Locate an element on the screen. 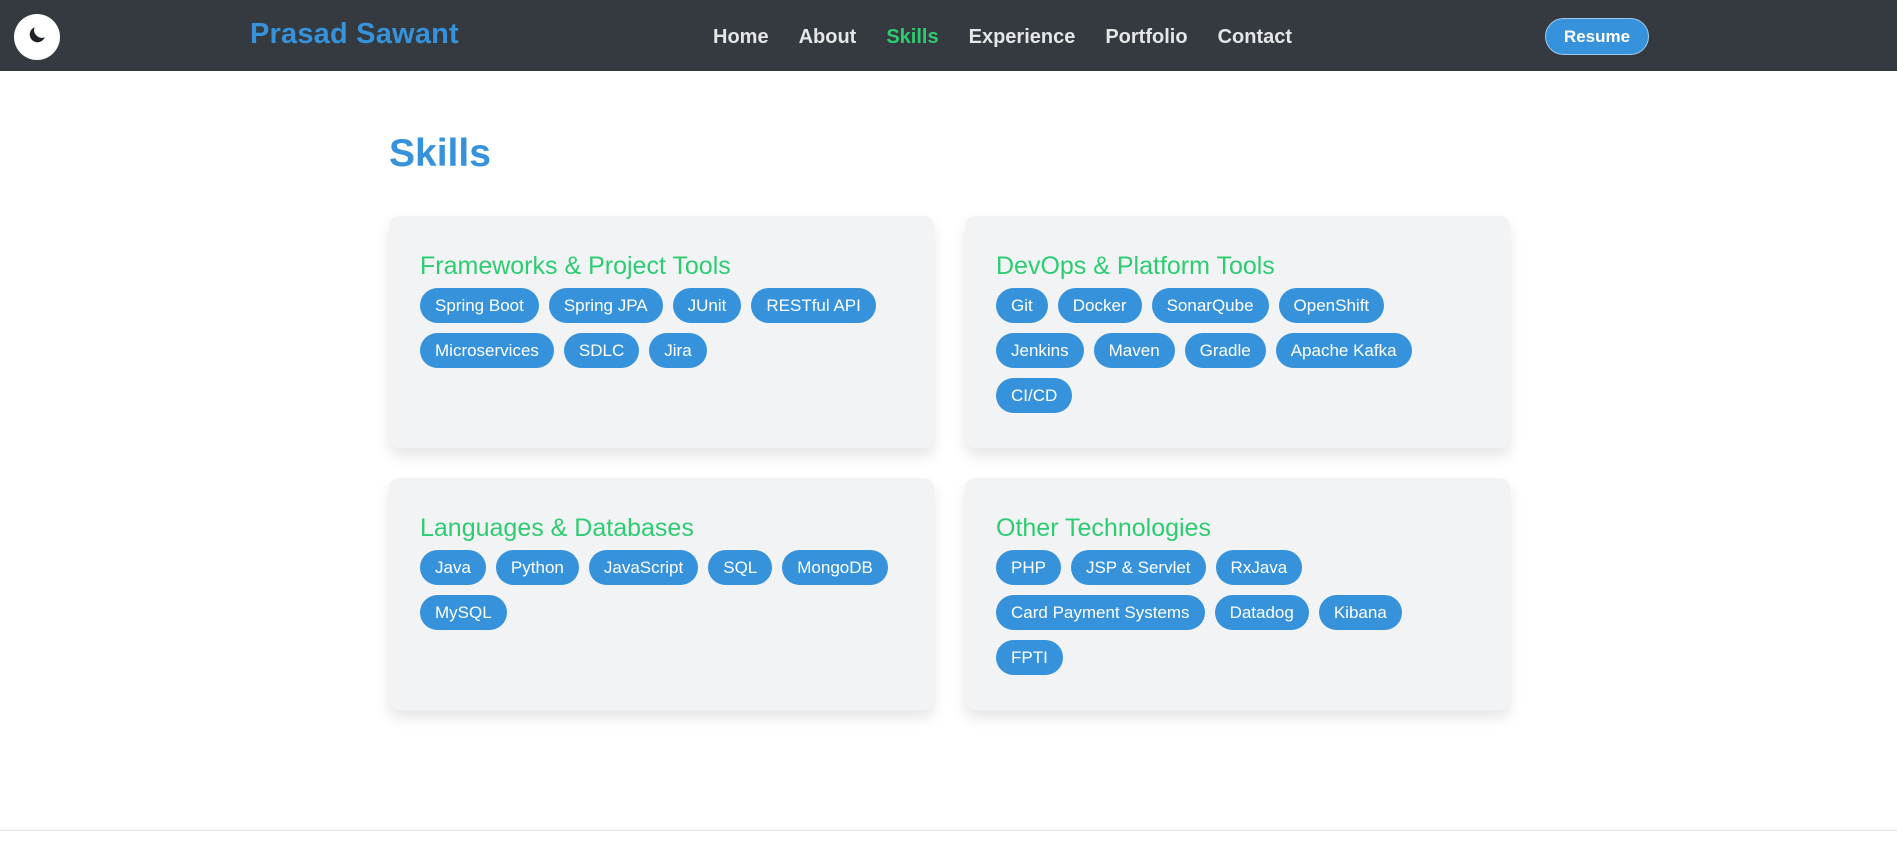 Image resolution: width=1897 pixels, height=865 pixels. skill-tag: Jenkins is located at coordinates (1040, 350).